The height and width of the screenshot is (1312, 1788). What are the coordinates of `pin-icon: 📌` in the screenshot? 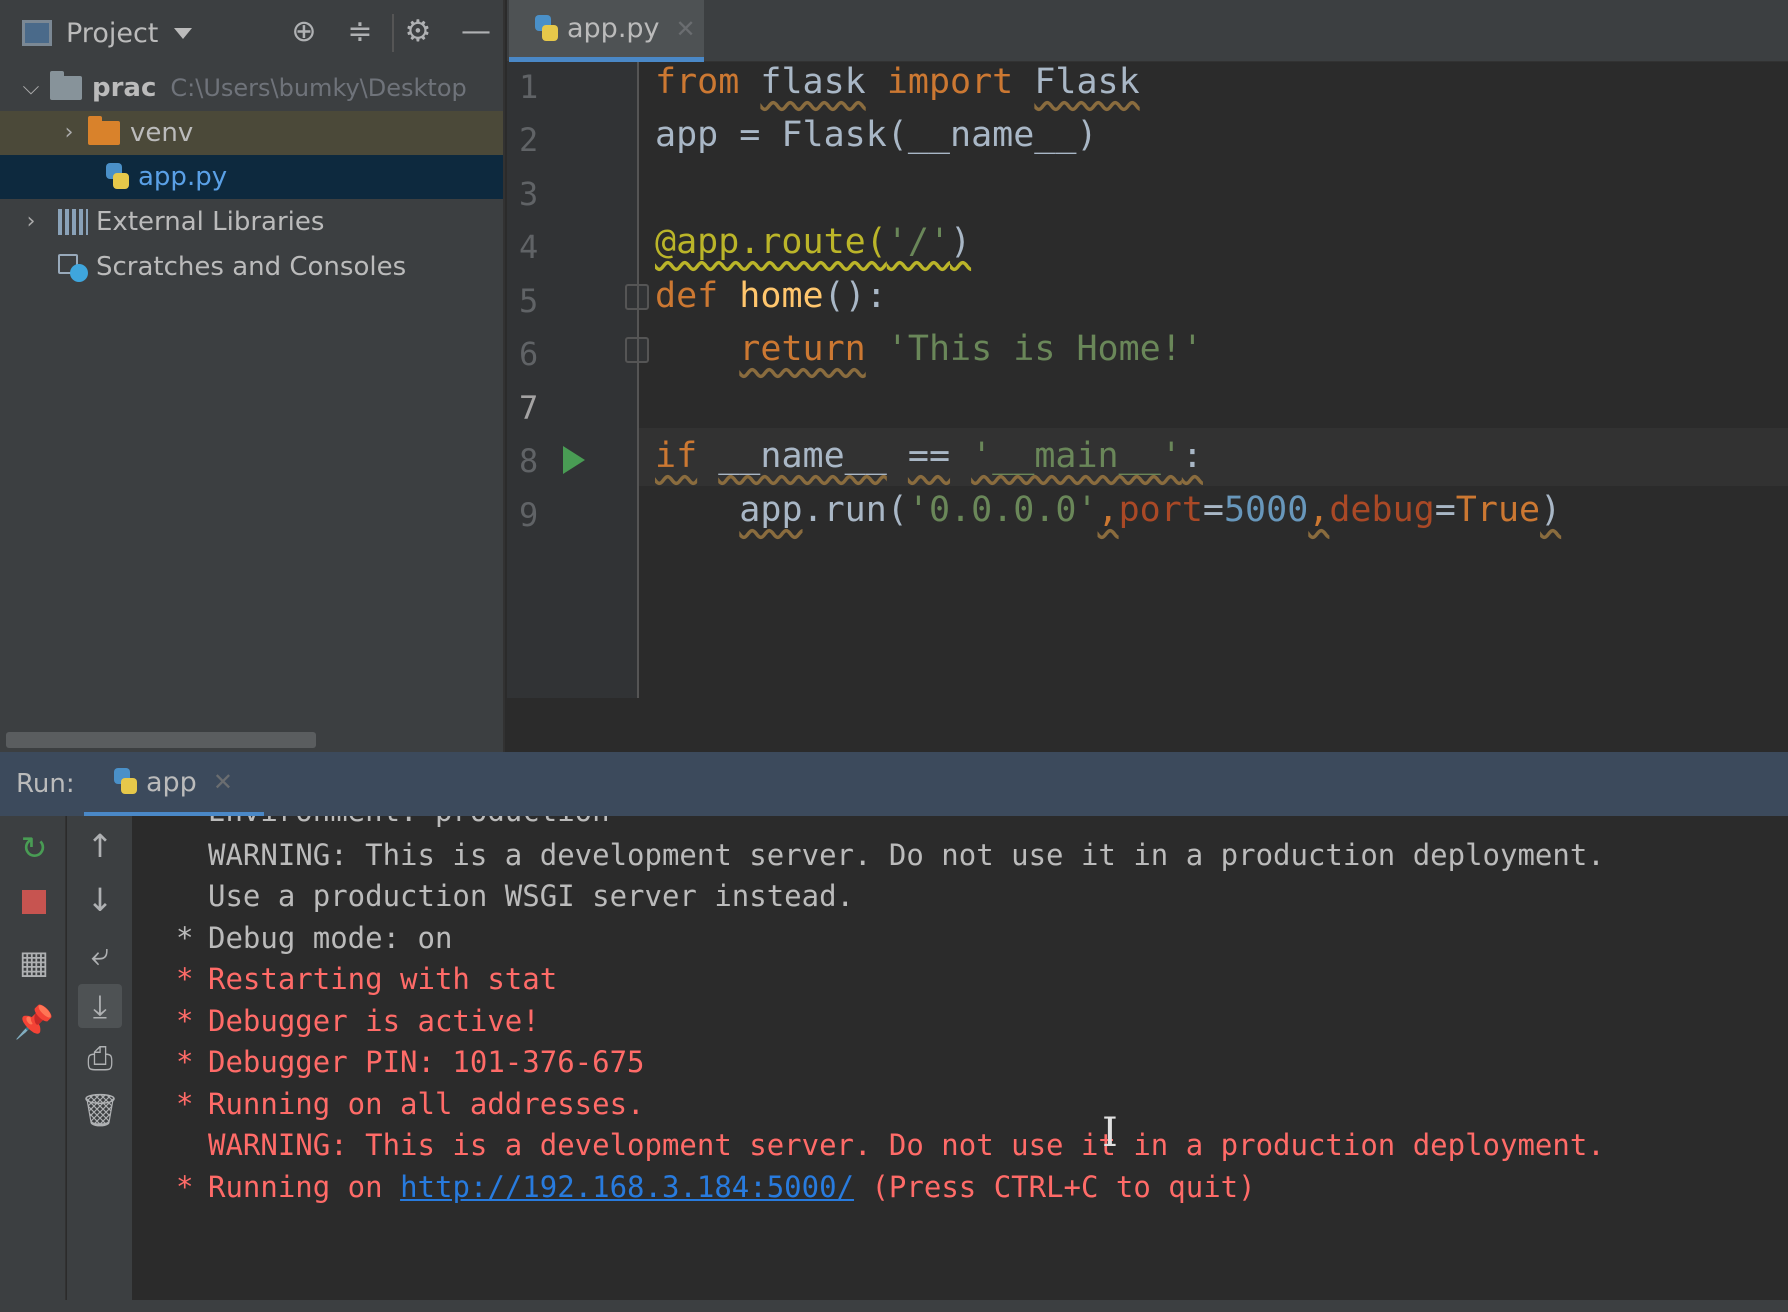 It's located at (34, 1022).